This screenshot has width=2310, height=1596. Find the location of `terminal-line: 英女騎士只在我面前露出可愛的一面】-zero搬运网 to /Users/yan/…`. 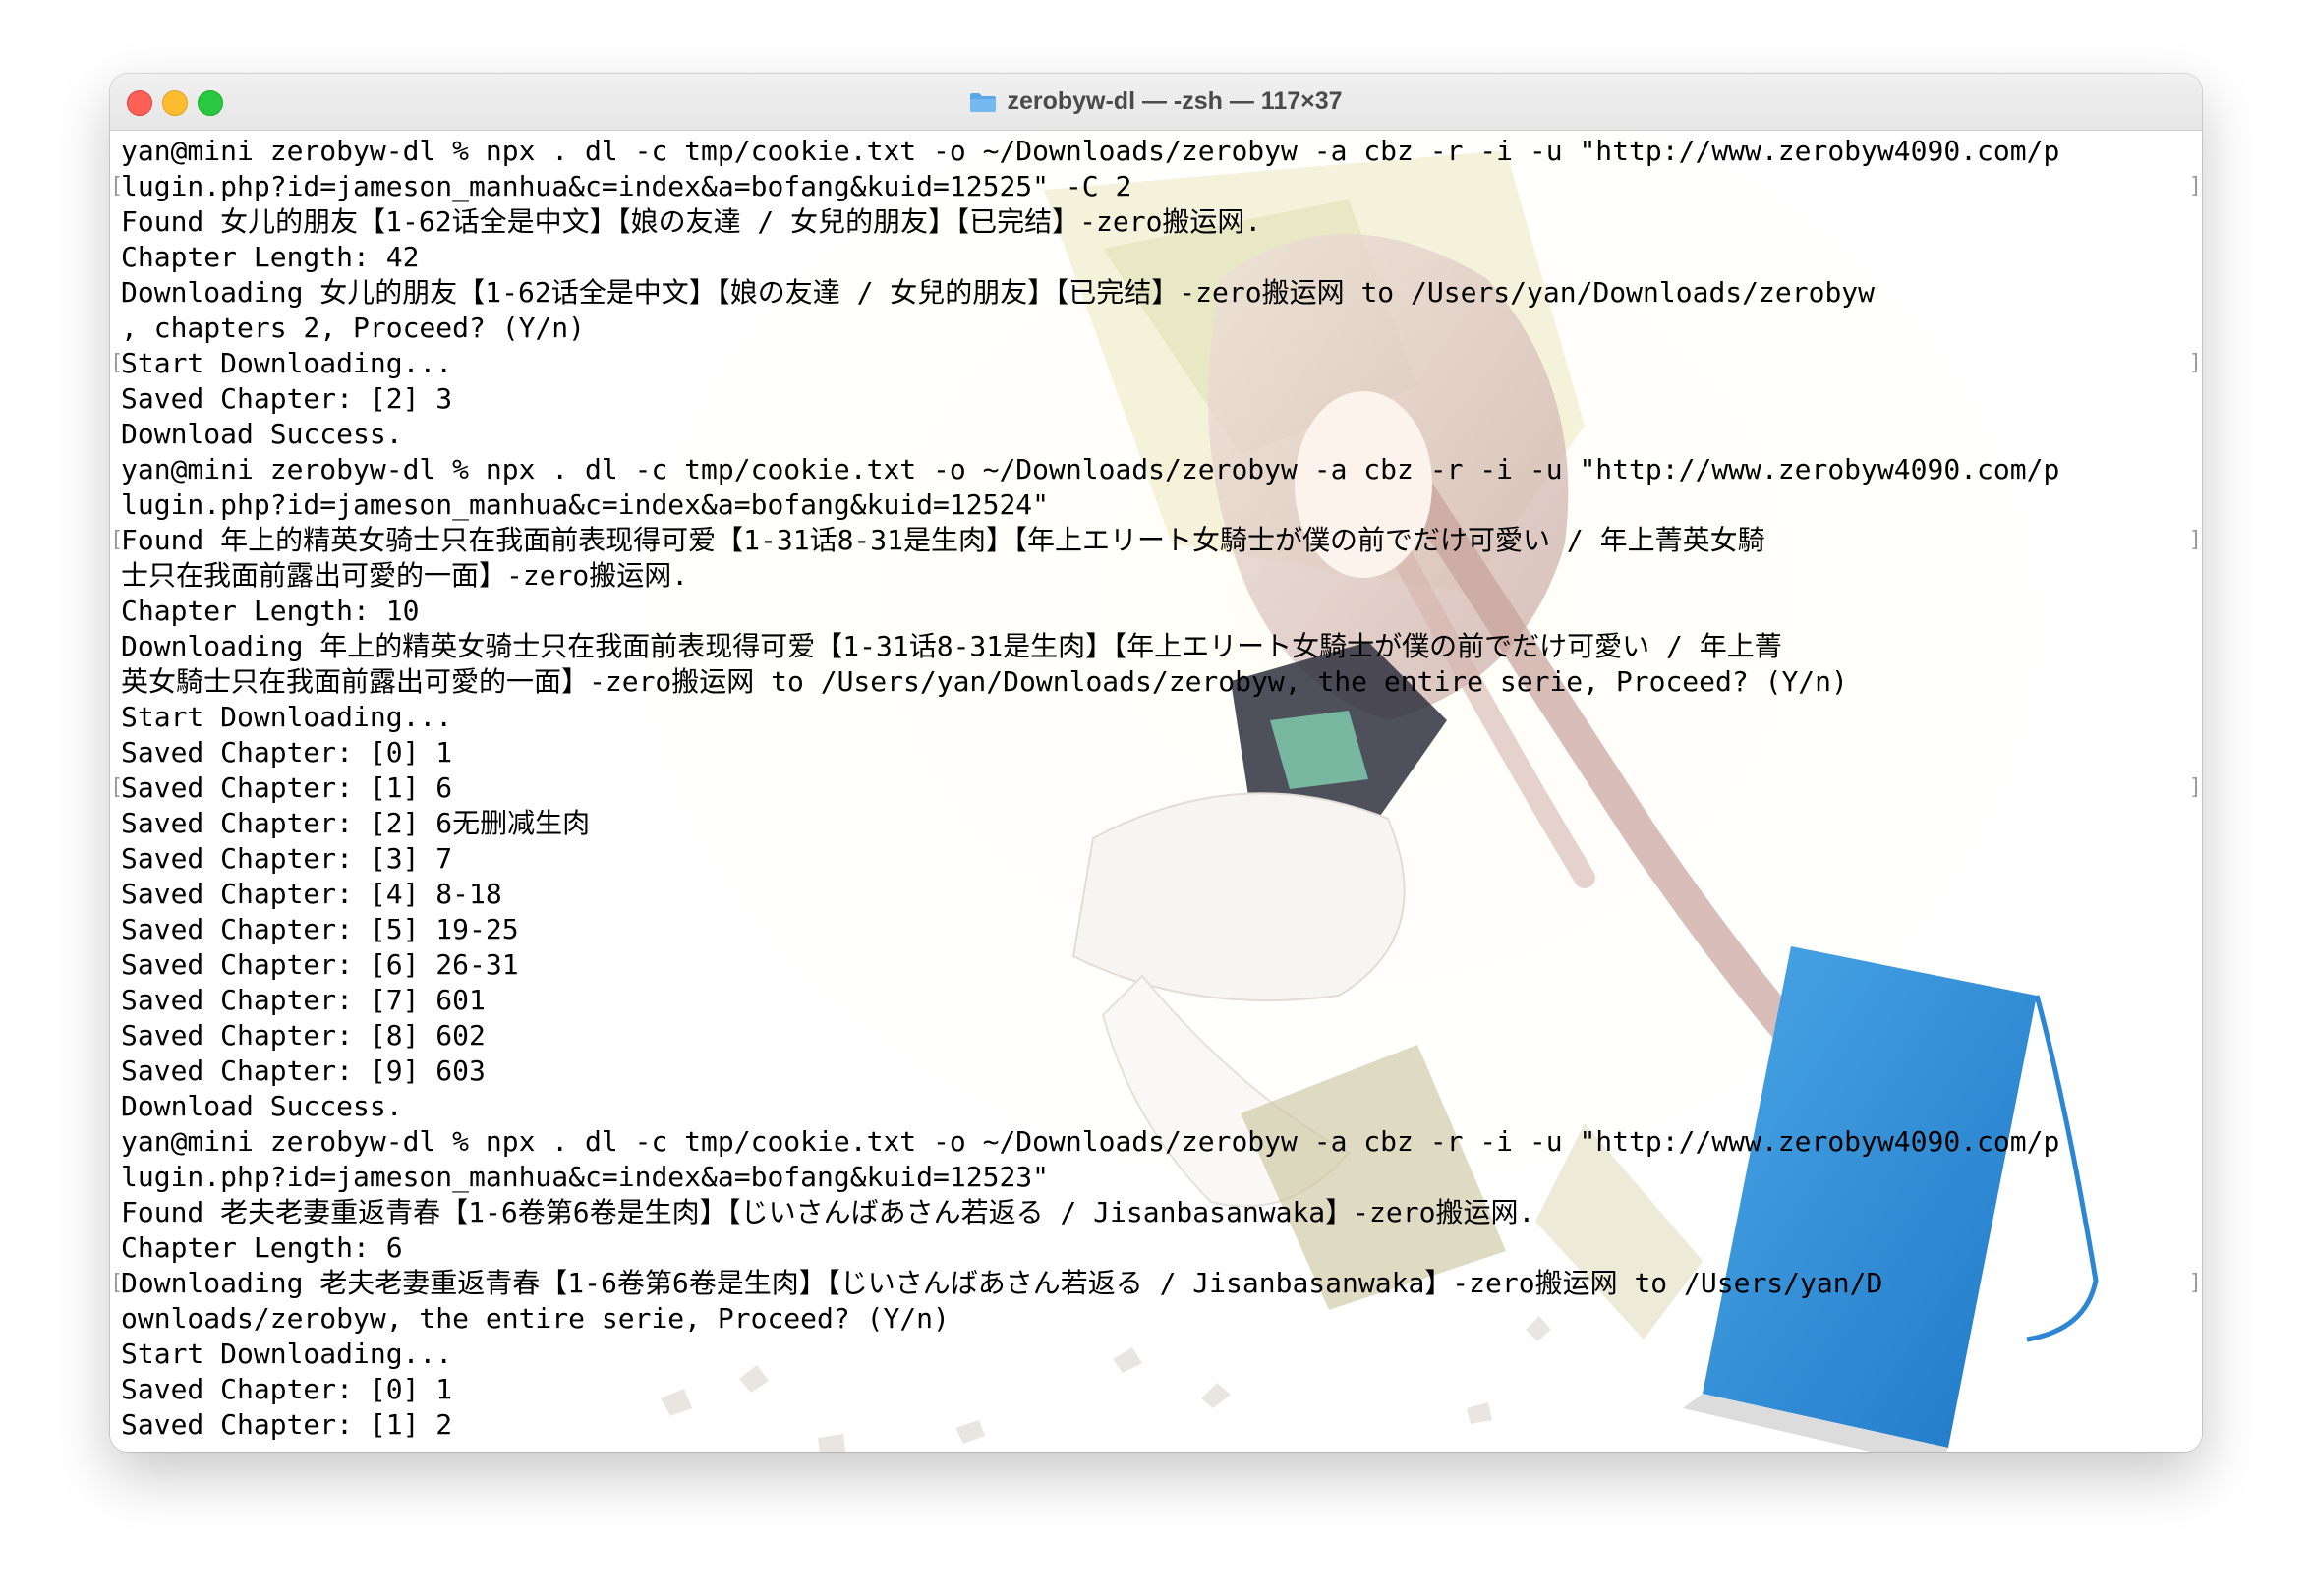

terminal-line: 英女騎士只在我面前露出可愛的一面】-zero搬运网 to /Users/yan/… is located at coordinates (985, 681).